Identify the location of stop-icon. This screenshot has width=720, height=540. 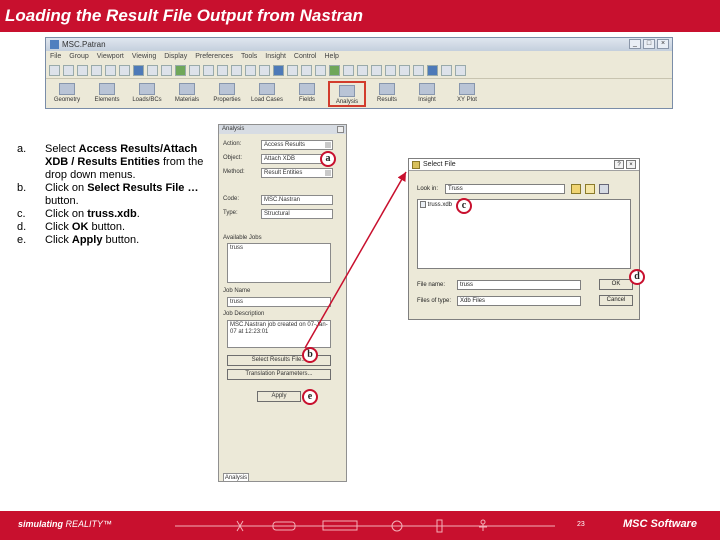
(138, 70).